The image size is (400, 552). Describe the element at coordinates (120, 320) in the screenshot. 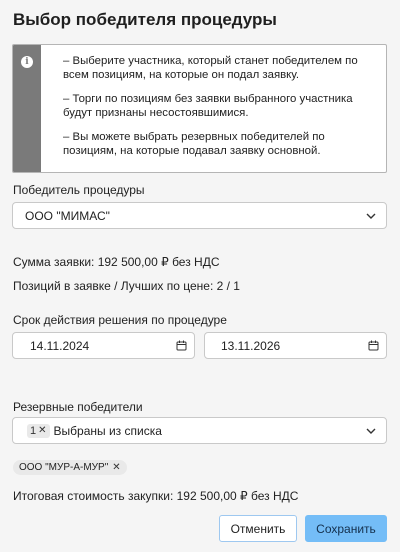

I see `validity-label: Срок действия решения по процедуре` at that location.